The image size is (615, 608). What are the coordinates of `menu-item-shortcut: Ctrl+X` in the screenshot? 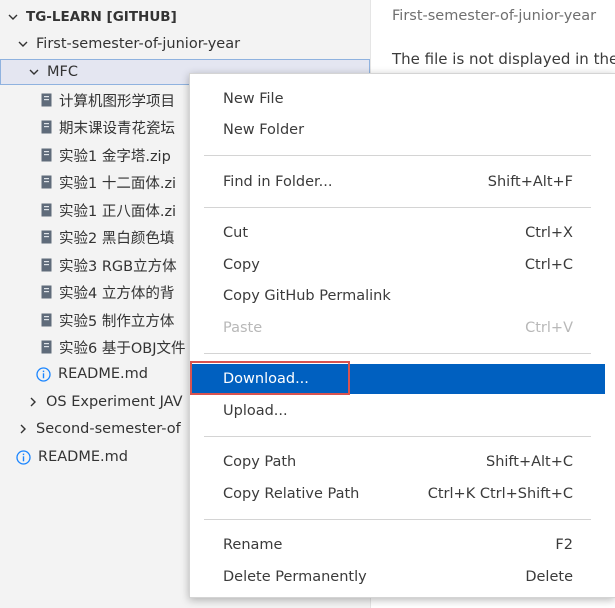 It's located at (549, 233).